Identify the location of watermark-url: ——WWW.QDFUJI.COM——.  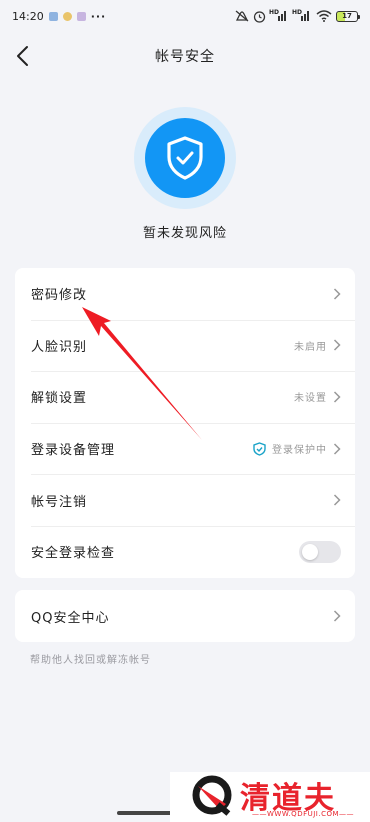
(303, 814).